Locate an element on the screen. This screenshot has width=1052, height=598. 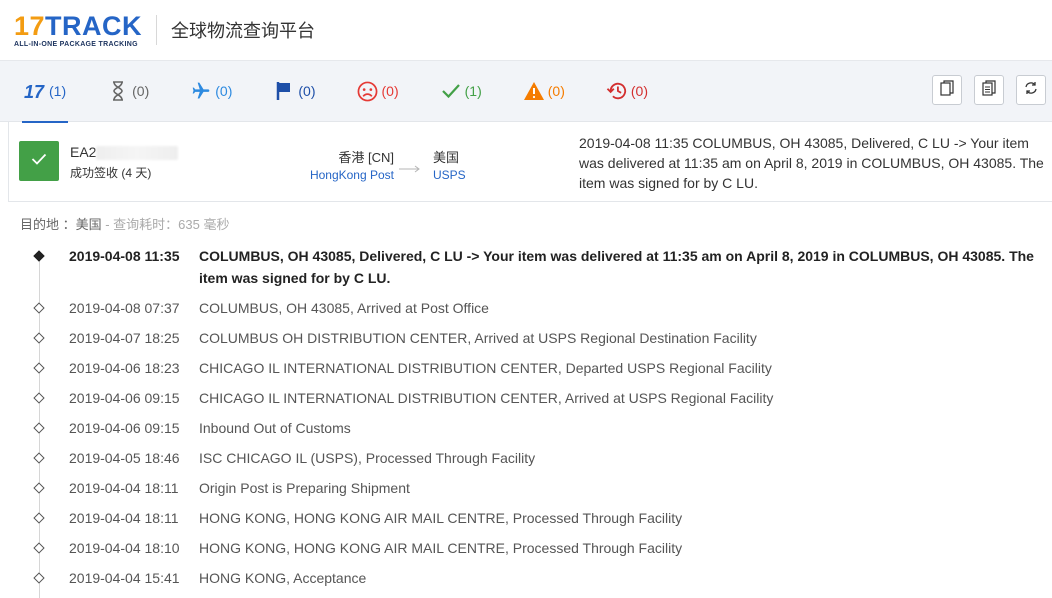
filter-all: 17 (1) is located at coordinates (45, 91).